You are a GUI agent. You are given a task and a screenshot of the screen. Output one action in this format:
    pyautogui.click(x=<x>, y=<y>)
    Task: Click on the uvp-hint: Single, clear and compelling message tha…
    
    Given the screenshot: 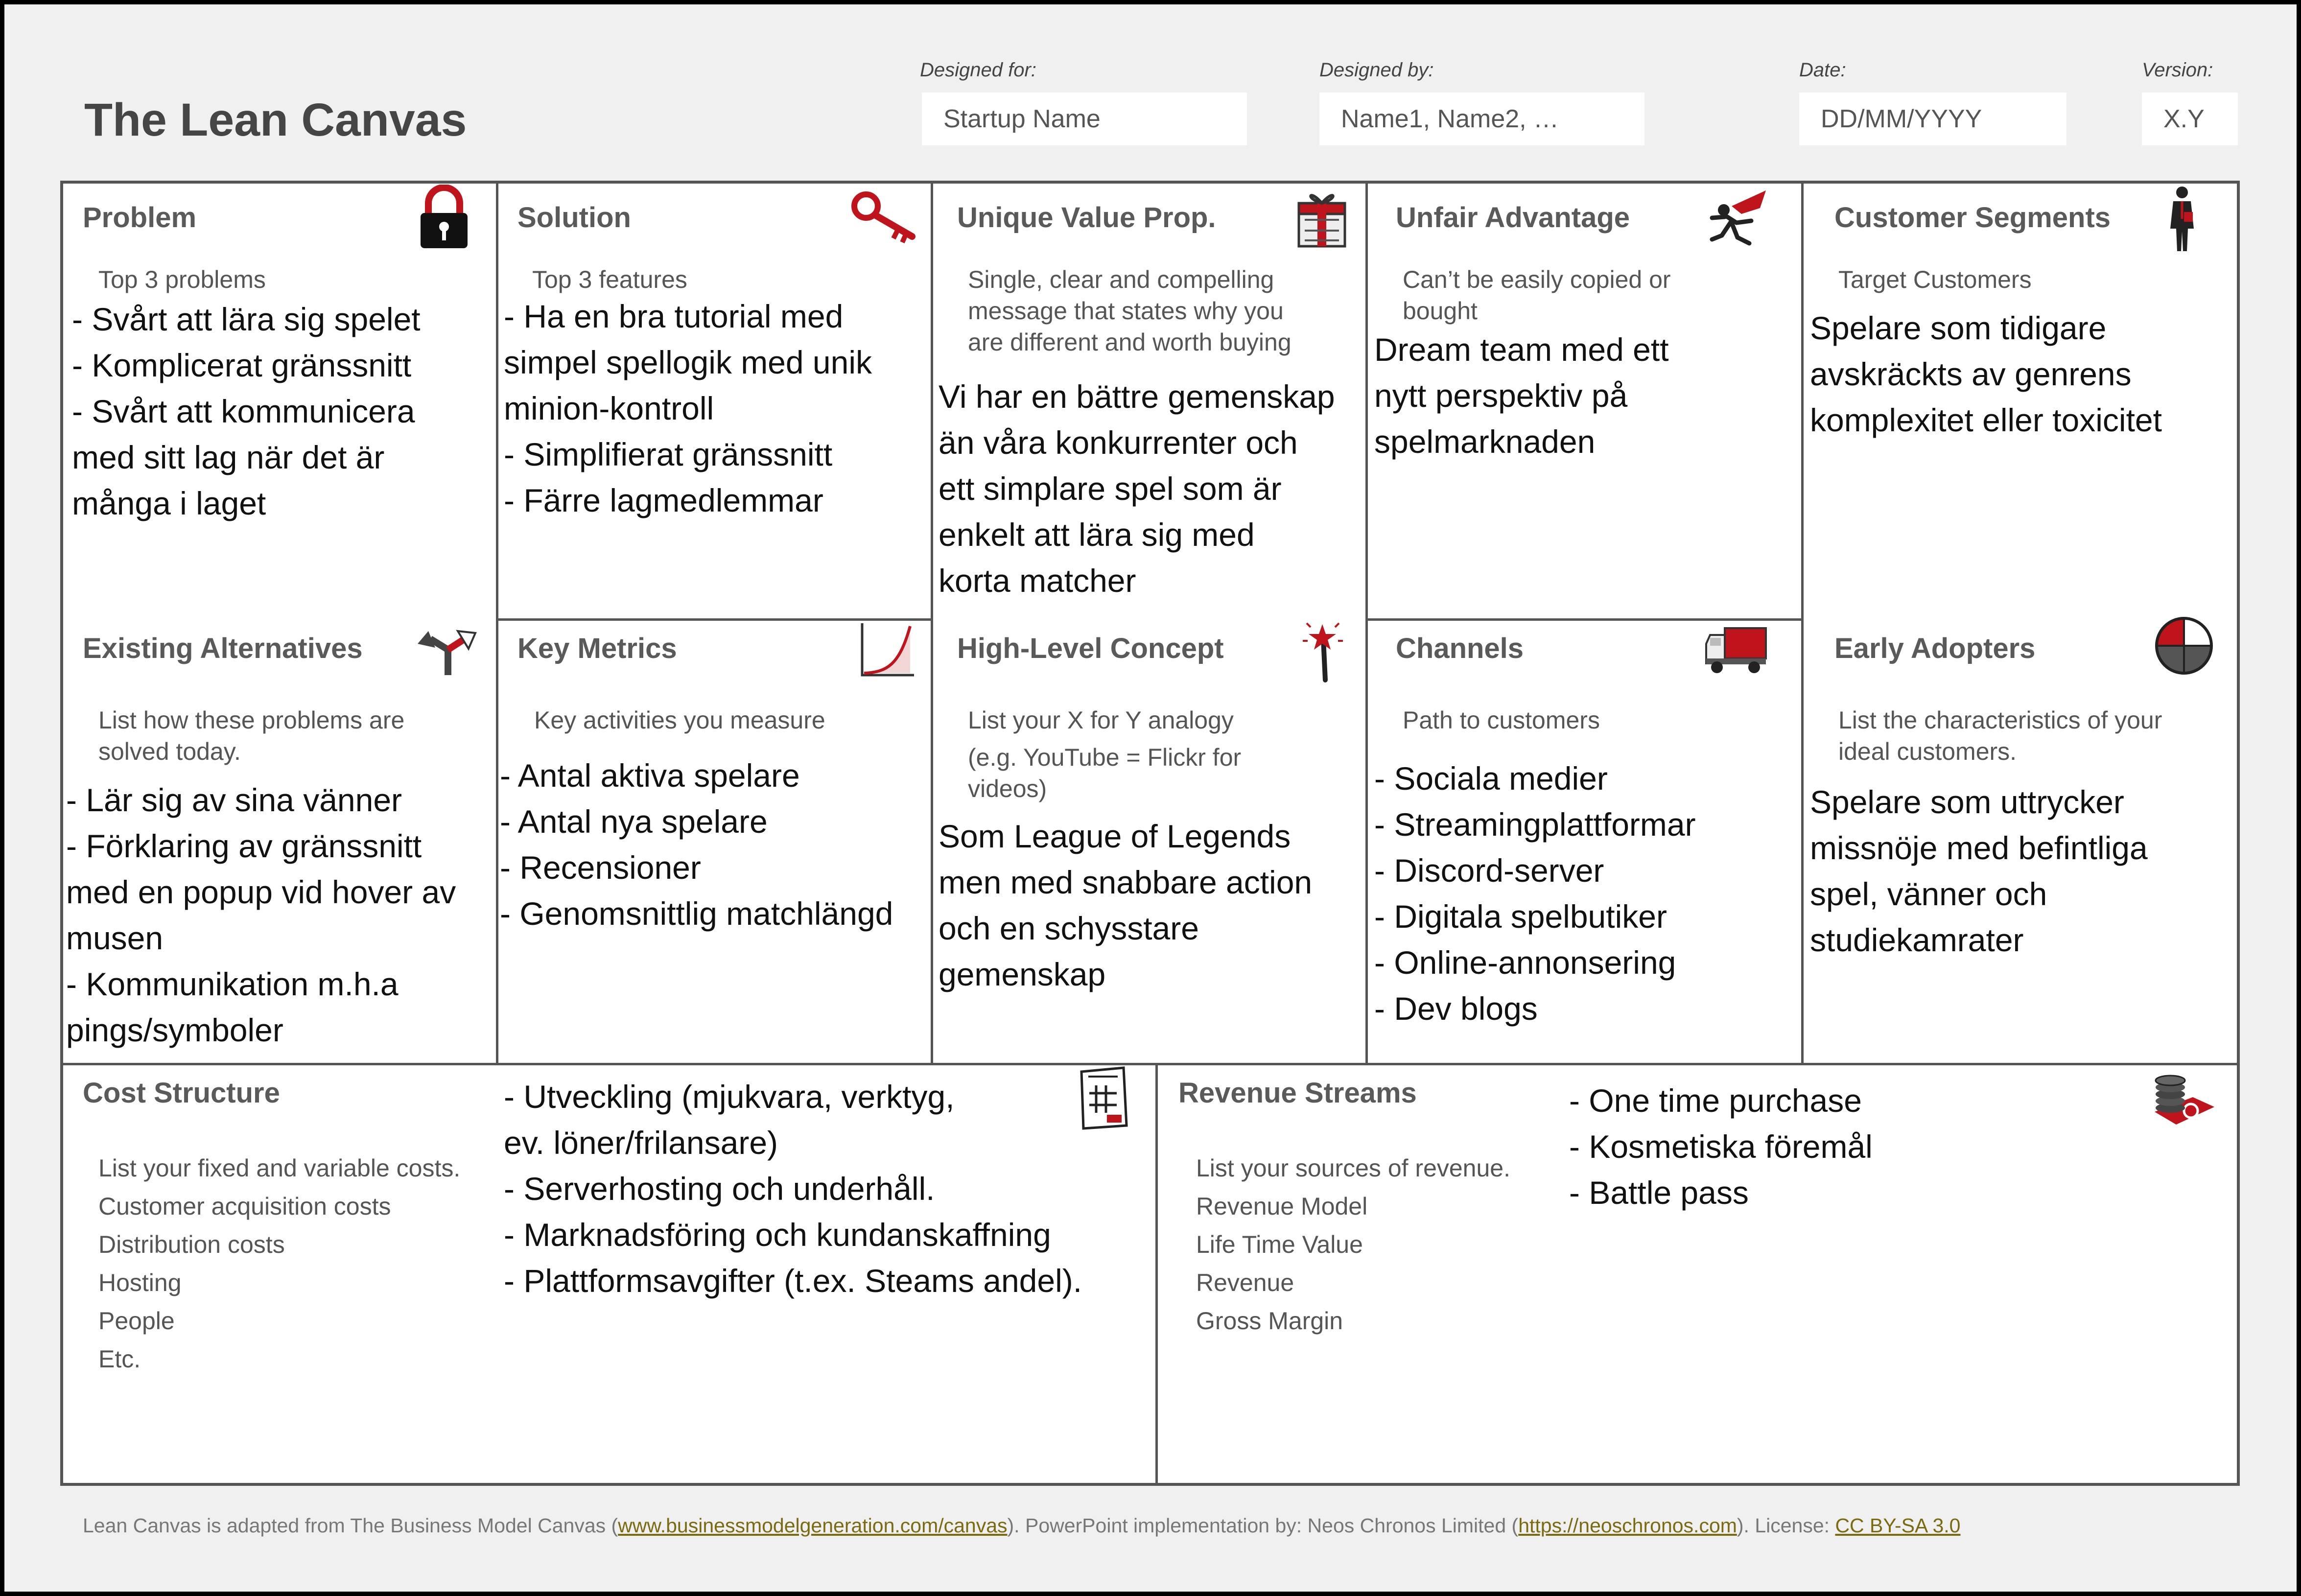 What is the action you would take?
    pyautogui.click(x=1129, y=311)
    